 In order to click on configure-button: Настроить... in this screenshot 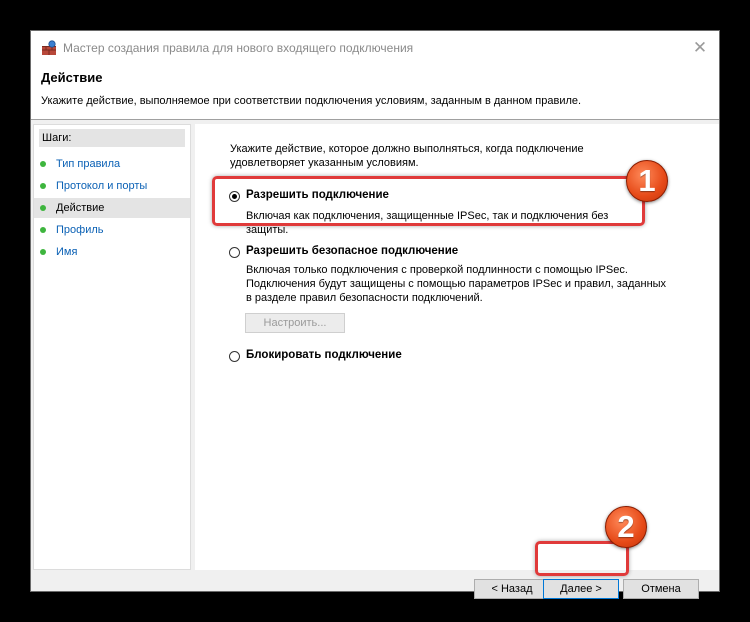, I will do `click(295, 323)`.